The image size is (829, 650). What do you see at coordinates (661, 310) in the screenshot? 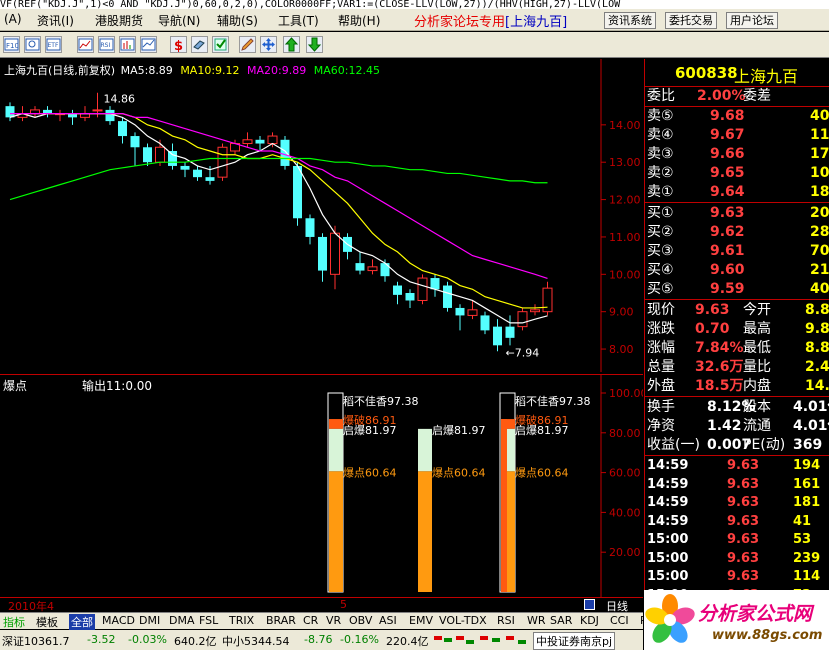
I see `stat-label: 现价` at bounding box center [661, 310].